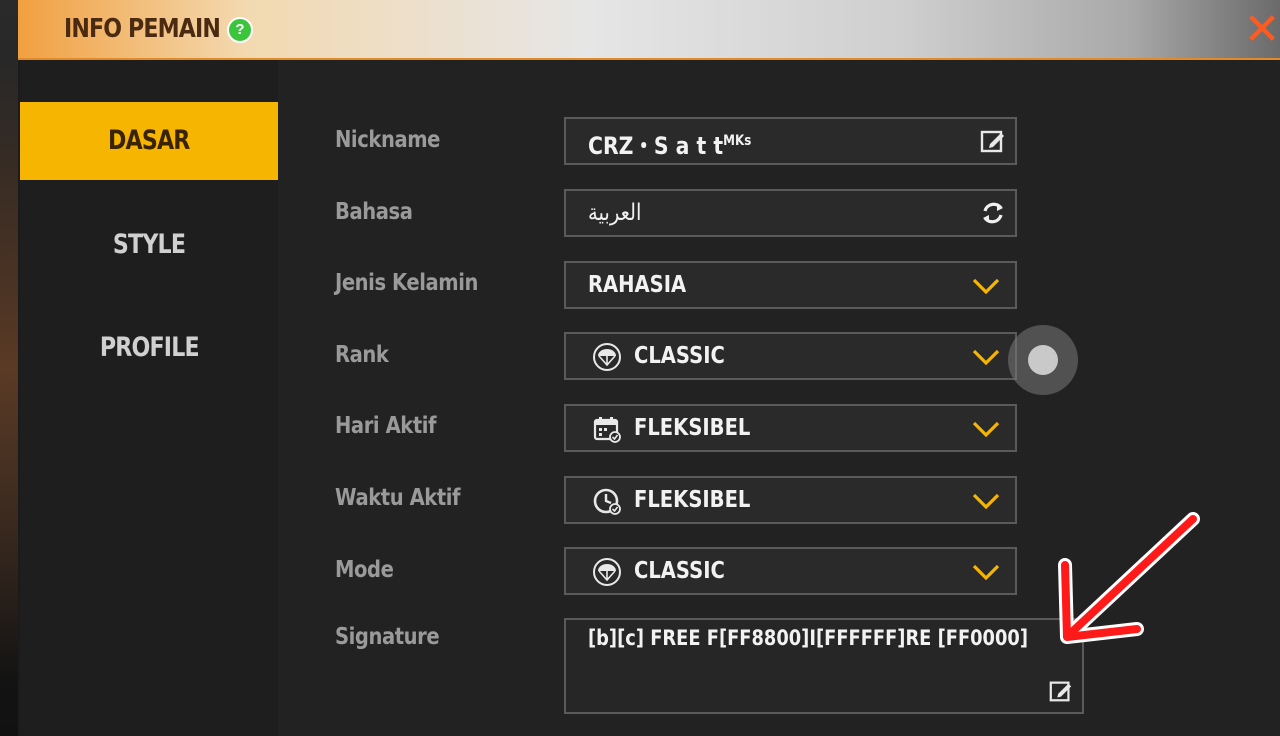 The width and height of the screenshot is (1280, 736). Describe the element at coordinates (790, 141) in the screenshot. I see `nickname-field: CRZ・S a t tMKs` at that location.